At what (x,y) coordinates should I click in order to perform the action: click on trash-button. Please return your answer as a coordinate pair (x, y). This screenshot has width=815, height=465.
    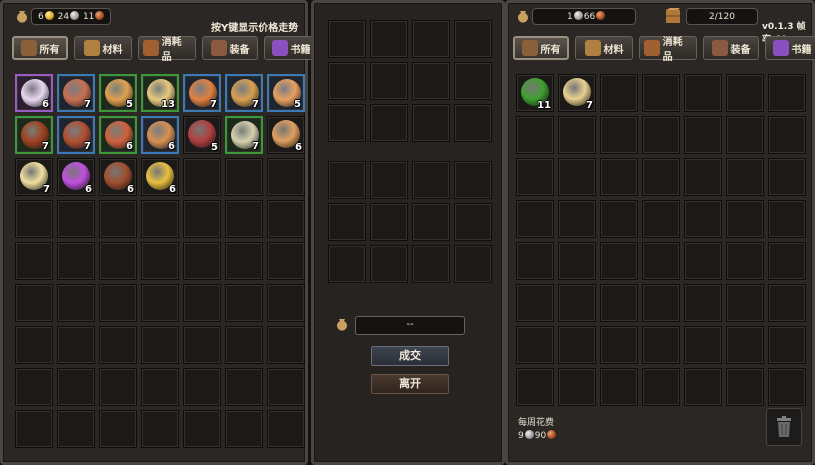
    Looking at the image, I should click on (784, 427).